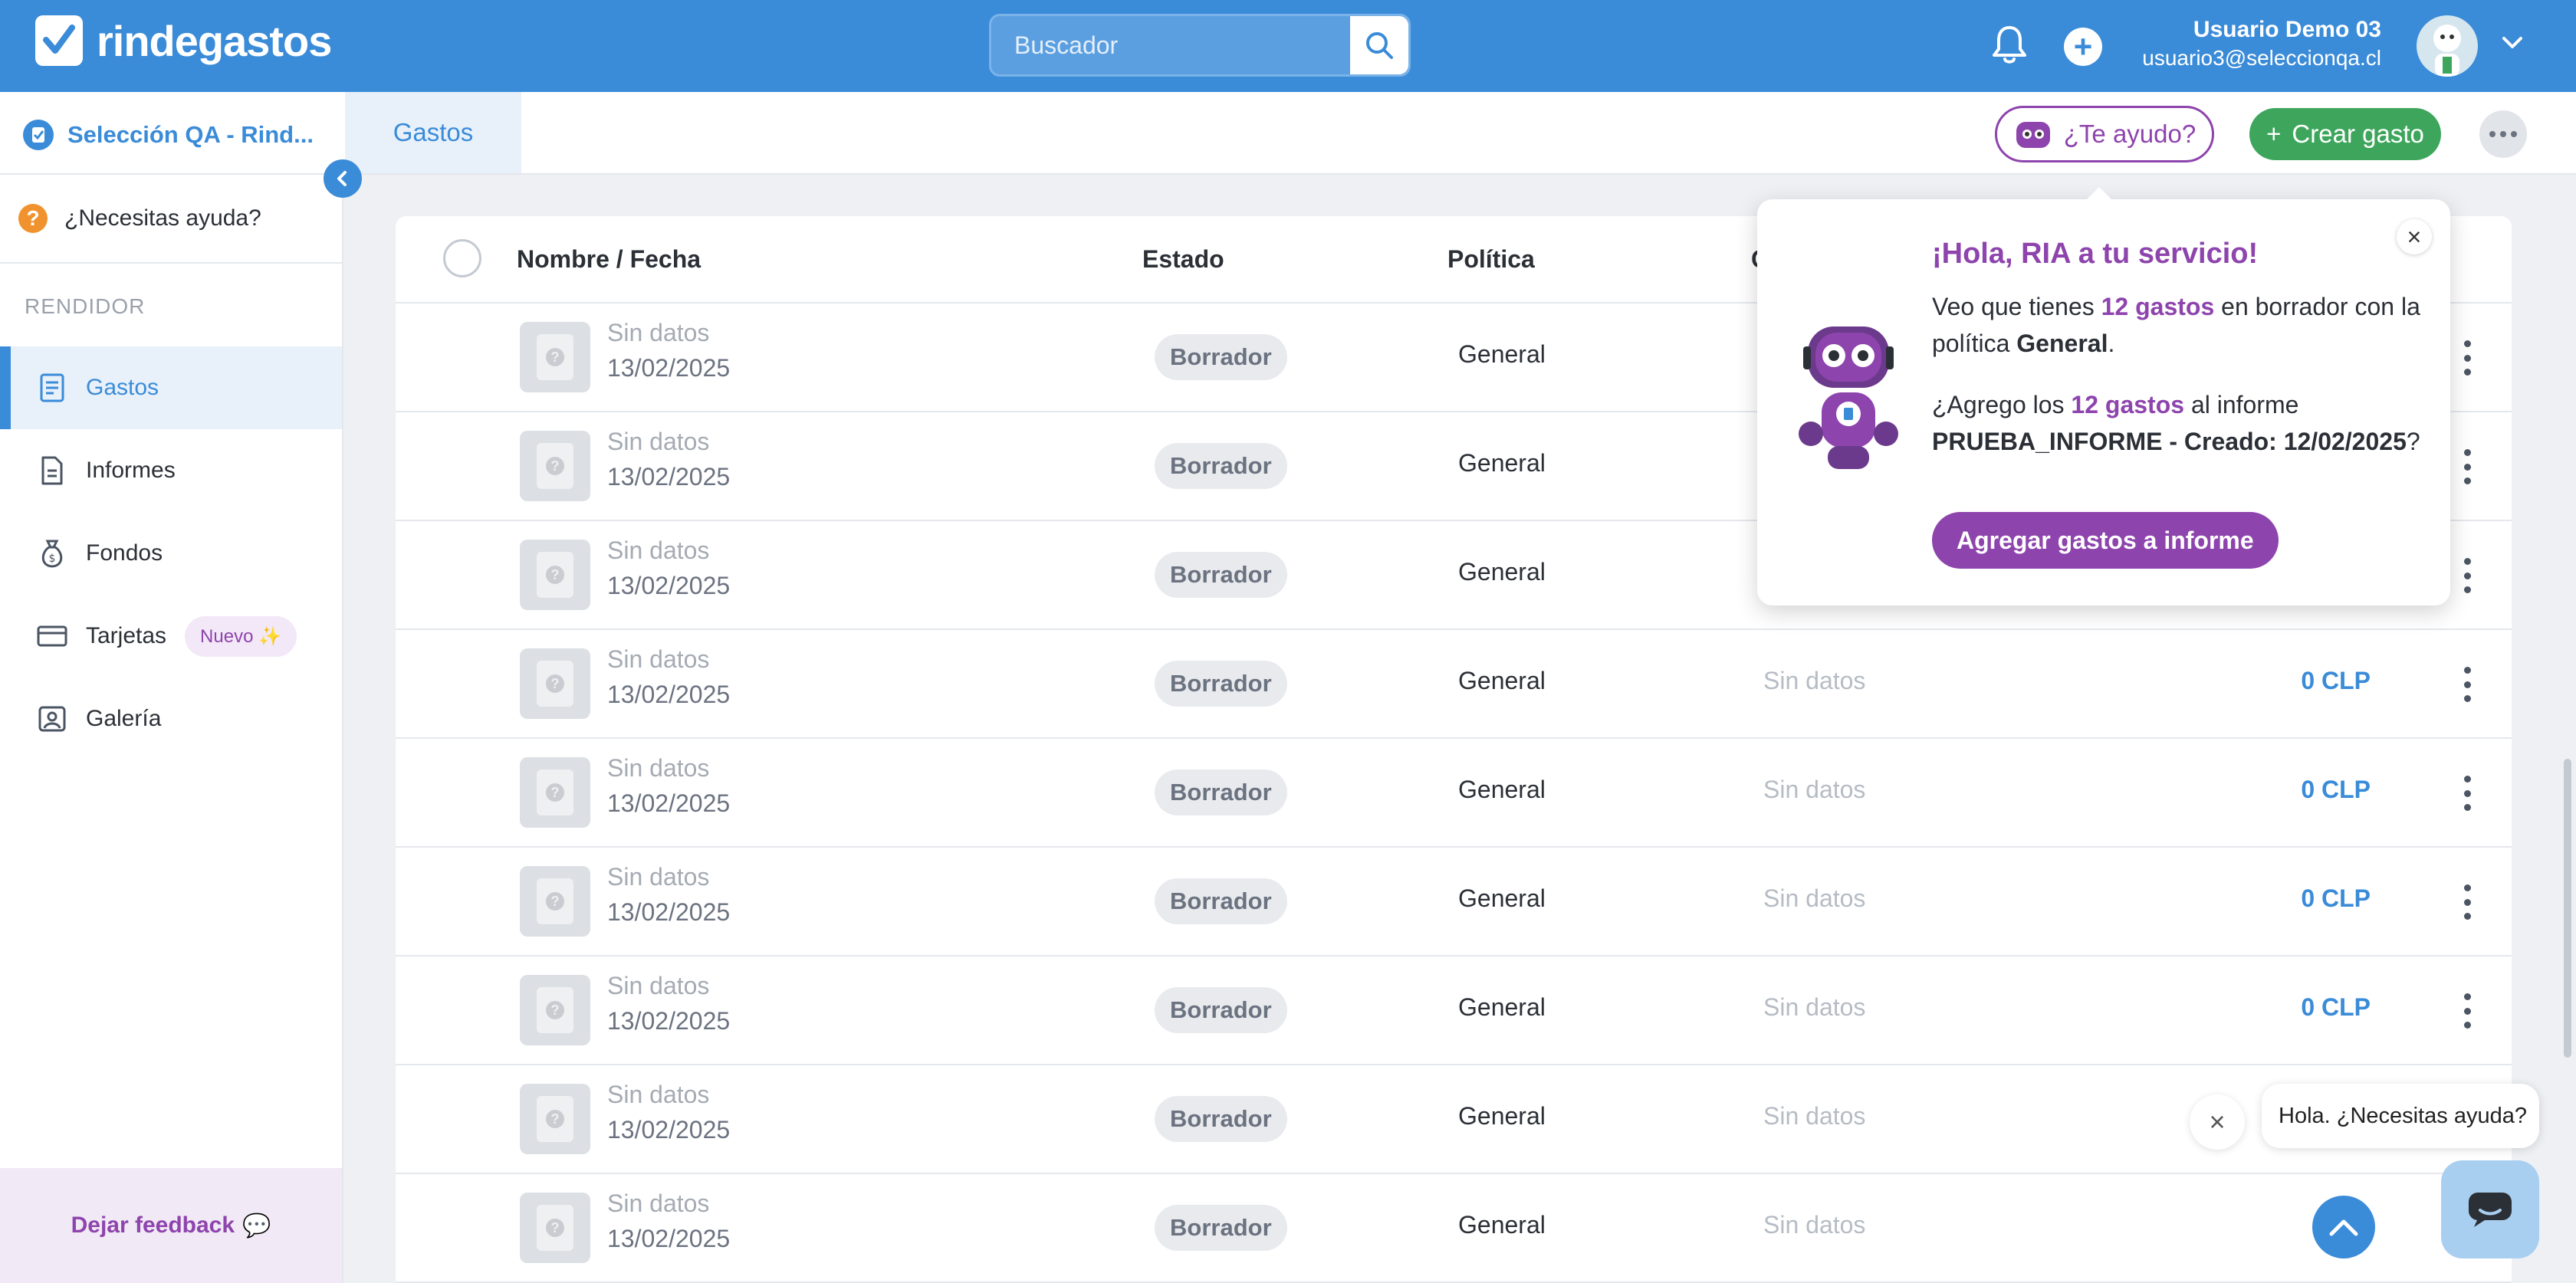 The image size is (2576, 1283). What do you see at coordinates (171, 470) in the screenshot?
I see `sidebar-item-informes: Informes` at bounding box center [171, 470].